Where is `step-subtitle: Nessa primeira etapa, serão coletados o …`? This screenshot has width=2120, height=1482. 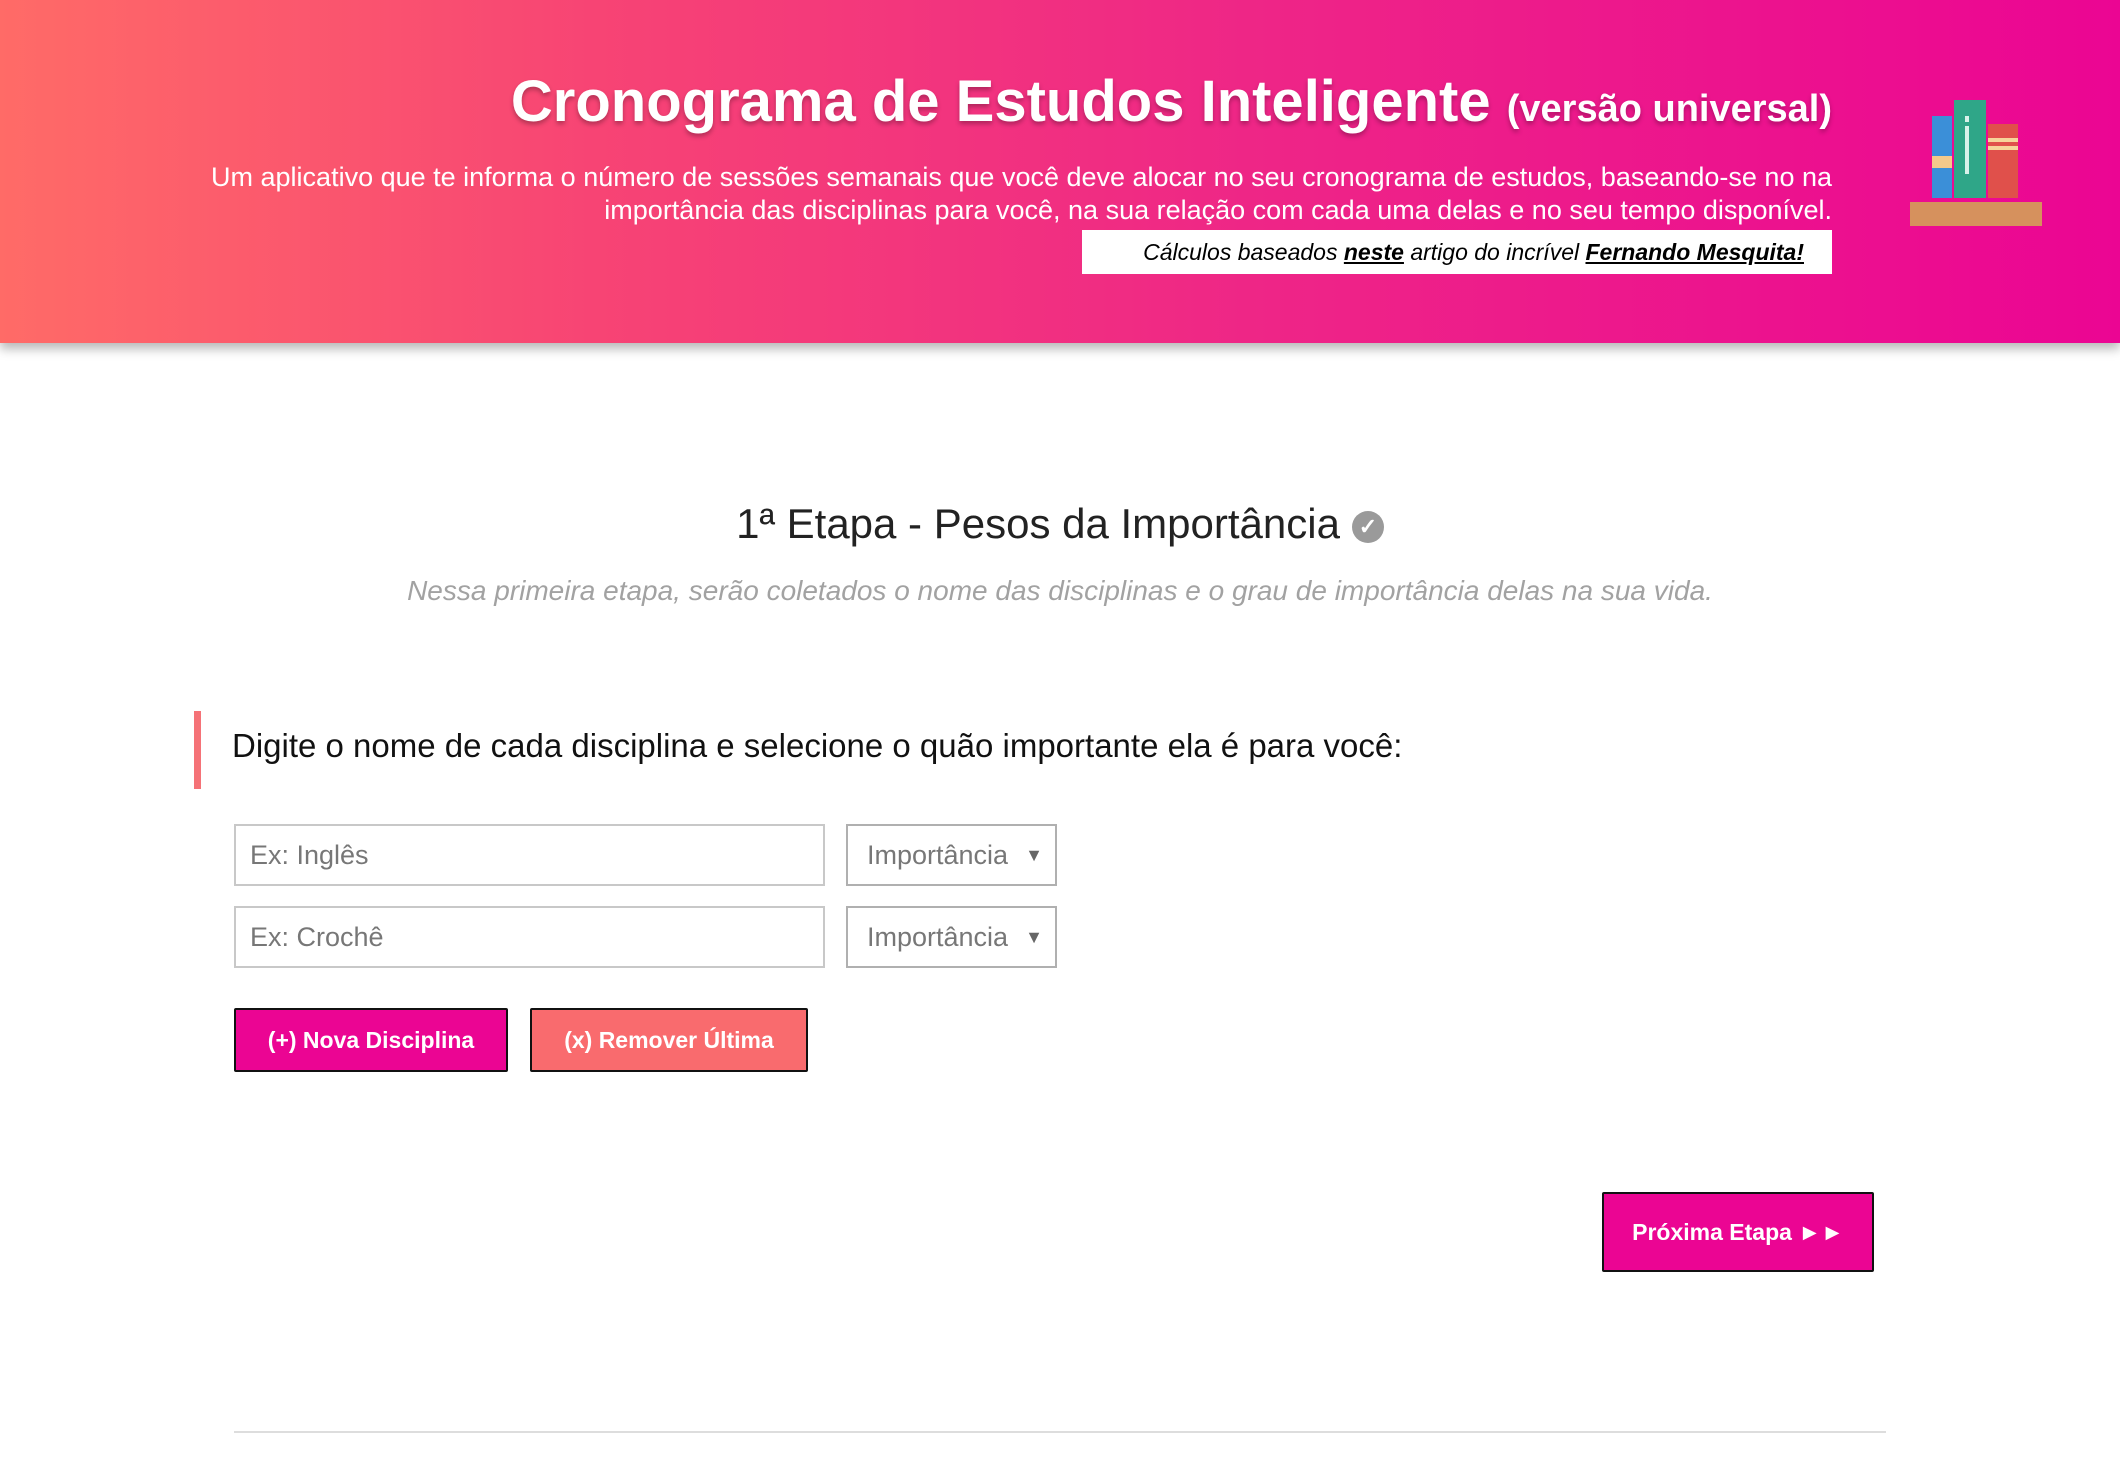 step-subtitle: Nessa primeira etapa, serão coletados o … is located at coordinates (1060, 590).